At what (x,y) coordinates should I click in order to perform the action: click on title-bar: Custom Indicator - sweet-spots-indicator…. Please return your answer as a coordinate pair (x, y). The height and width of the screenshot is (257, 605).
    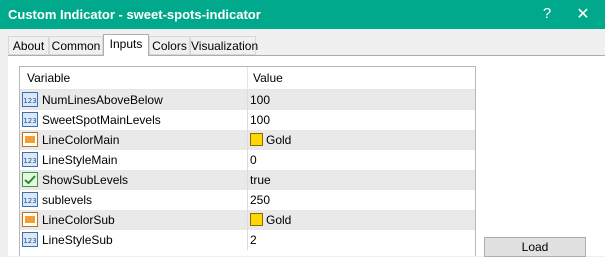
    Looking at the image, I should click on (302, 14).